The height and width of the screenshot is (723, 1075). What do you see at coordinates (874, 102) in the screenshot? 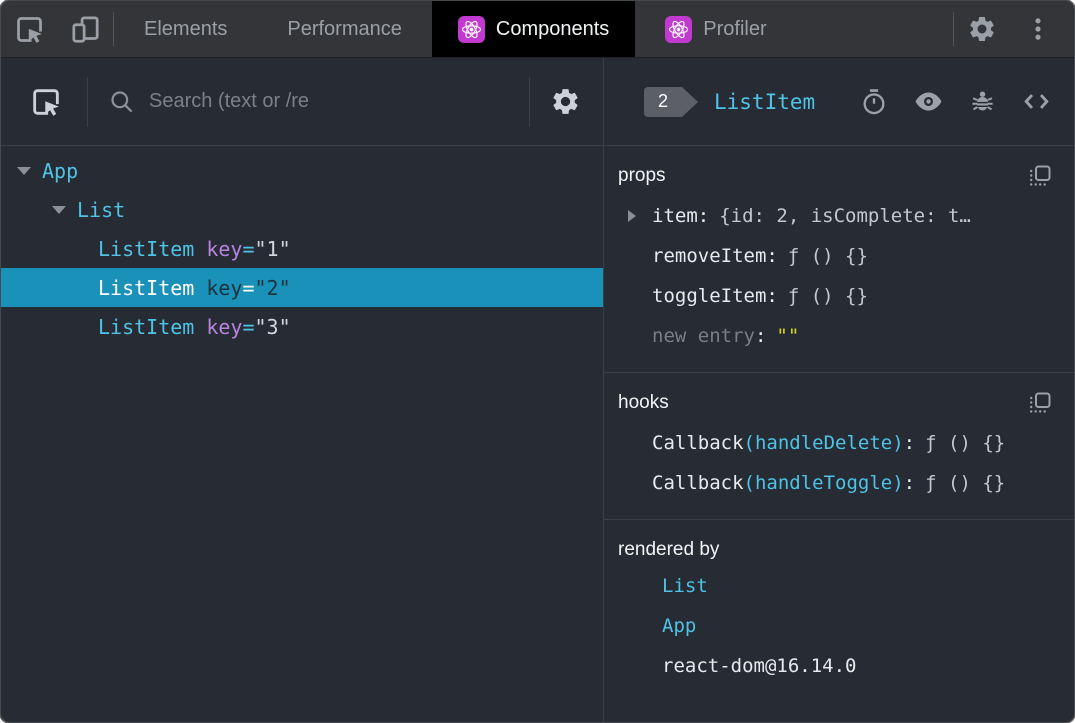
I see `suspense-timer-icon` at bounding box center [874, 102].